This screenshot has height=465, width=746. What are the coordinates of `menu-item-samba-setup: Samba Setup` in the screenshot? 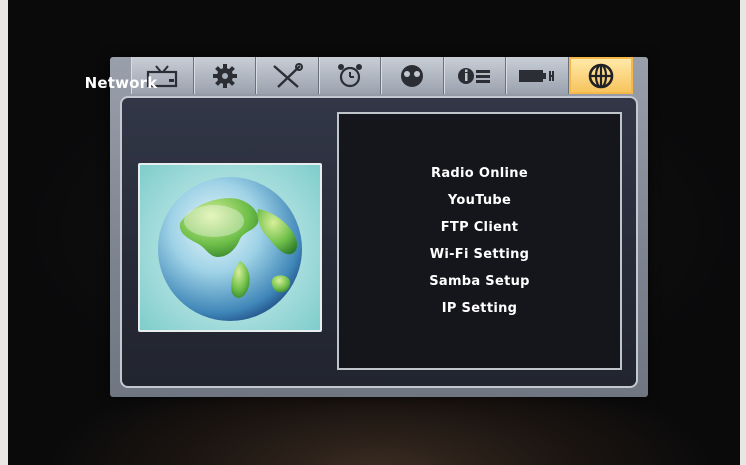 It's located at (479, 281).